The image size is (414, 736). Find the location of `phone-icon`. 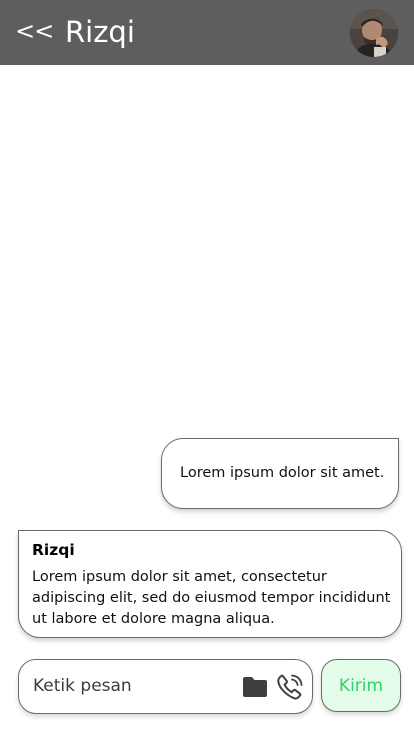

phone-icon is located at coordinates (290, 687).